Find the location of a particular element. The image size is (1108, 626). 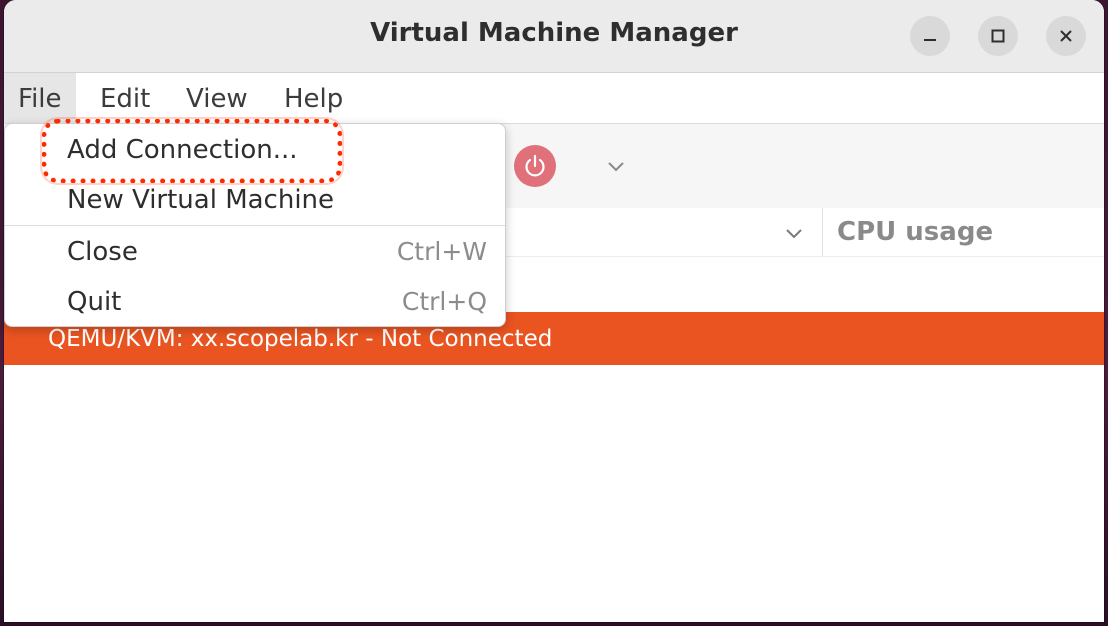

menu-help: Help is located at coordinates (313, 98).